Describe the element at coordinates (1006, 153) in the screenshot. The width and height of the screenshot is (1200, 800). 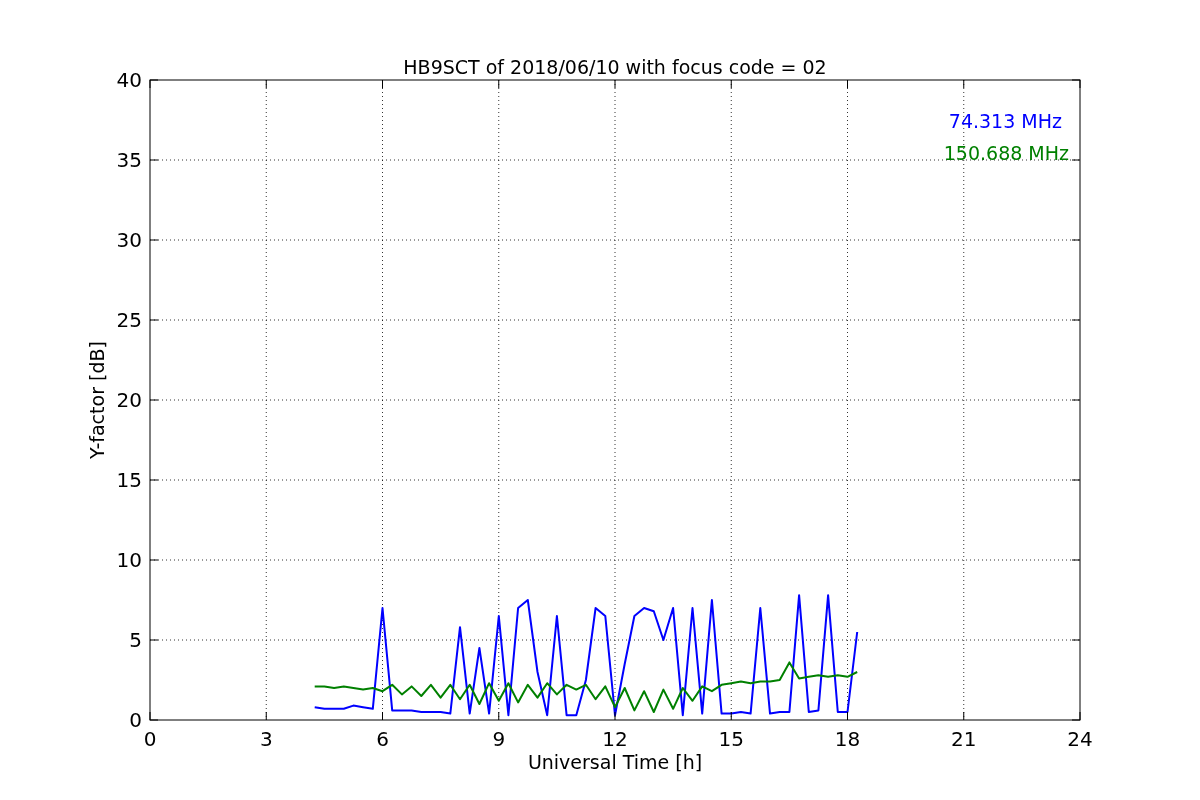
I see `legend-label: 150.688 MHz` at that location.